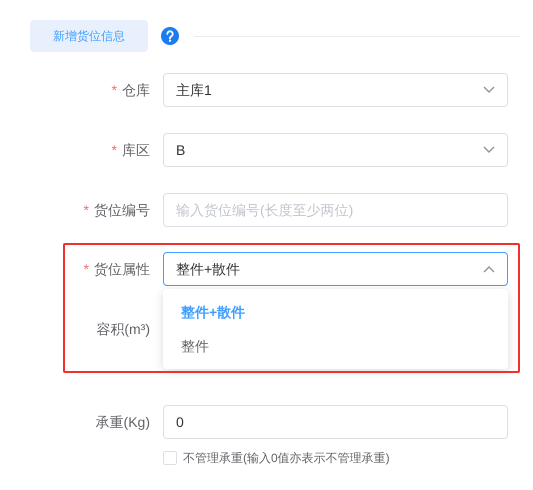 This screenshot has height=490, width=533. What do you see at coordinates (335, 90) in the screenshot?
I see `select-field: 主库1` at bounding box center [335, 90].